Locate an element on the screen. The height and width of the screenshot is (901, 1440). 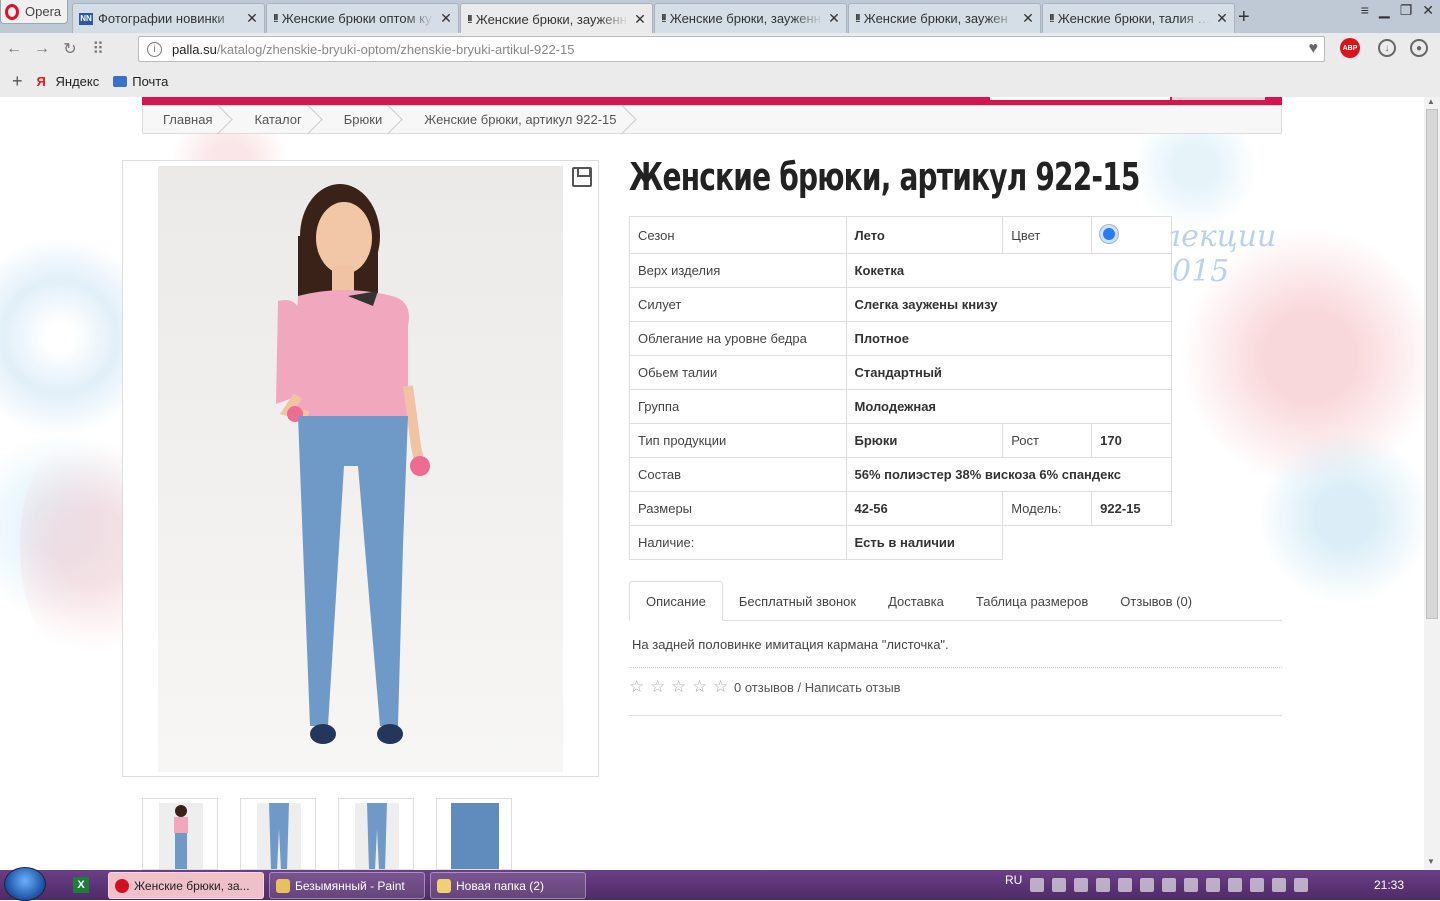
minimize-icon: ▁ is located at coordinates (1384, 10).